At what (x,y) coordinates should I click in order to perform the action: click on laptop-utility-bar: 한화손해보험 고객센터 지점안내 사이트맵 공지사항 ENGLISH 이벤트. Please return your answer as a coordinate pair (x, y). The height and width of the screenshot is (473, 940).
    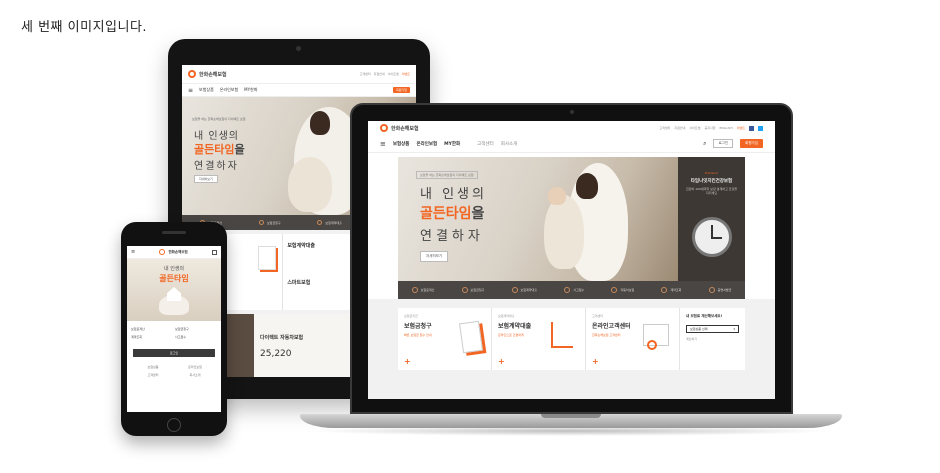
    Looking at the image, I should click on (571, 128).